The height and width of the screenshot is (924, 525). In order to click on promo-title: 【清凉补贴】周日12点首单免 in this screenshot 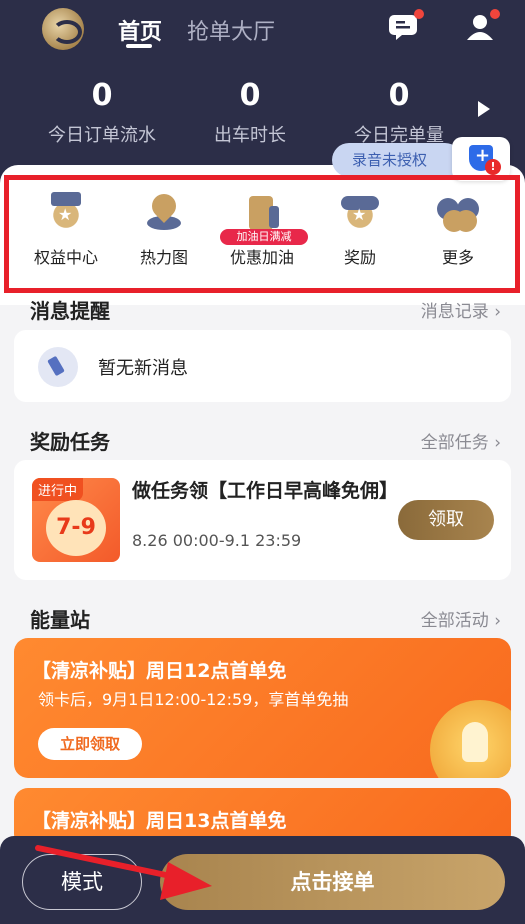, I will do `click(159, 671)`.